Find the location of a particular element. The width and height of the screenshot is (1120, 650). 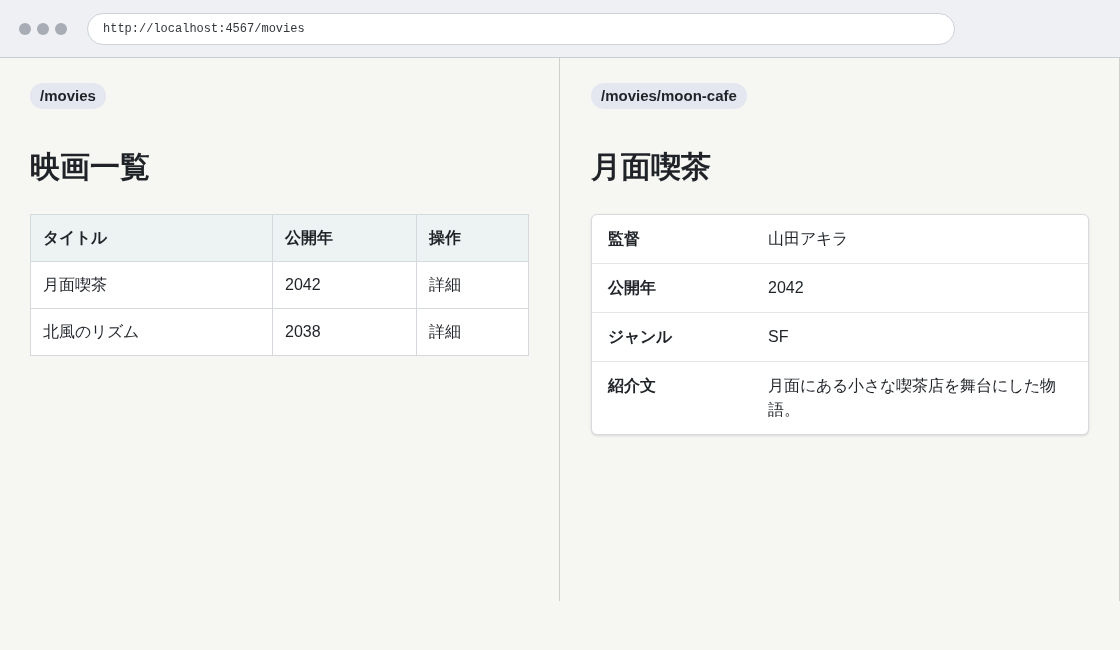

route-badge: /movies/moon-cafe is located at coordinates (669, 96).